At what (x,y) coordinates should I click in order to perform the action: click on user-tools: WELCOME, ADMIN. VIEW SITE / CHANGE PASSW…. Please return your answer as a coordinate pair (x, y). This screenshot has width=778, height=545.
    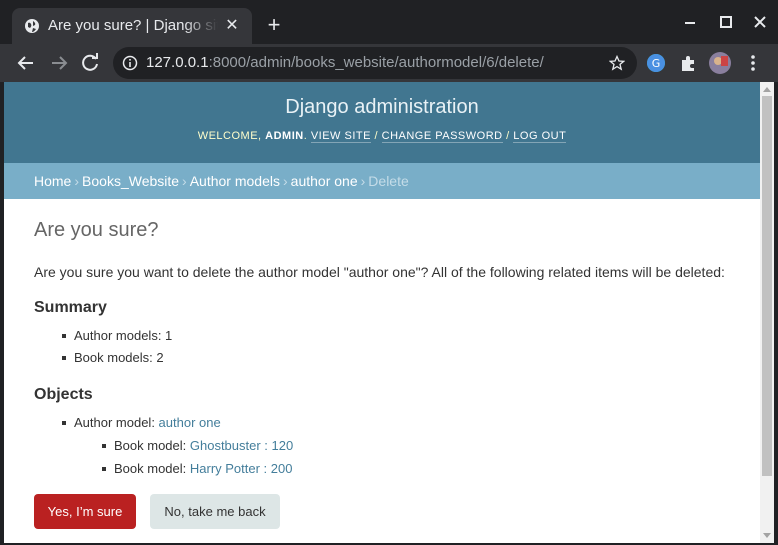
    Looking at the image, I should click on (382, 136).